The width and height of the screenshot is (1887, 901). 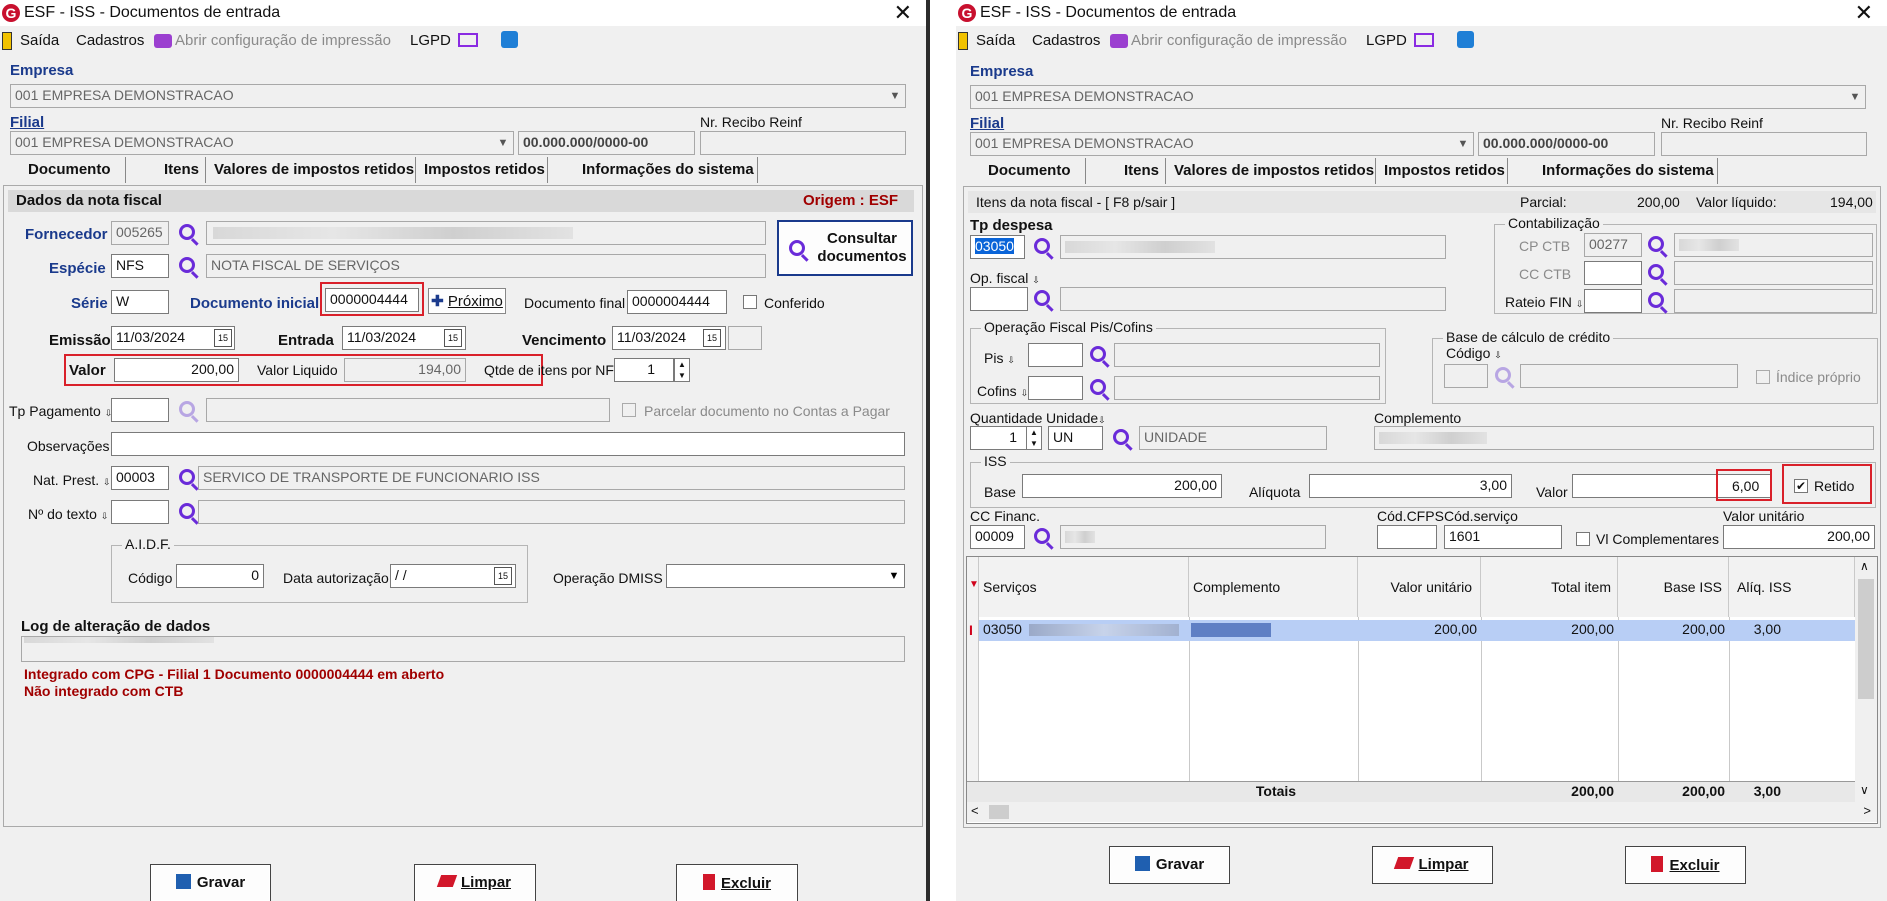 What do you see at coordinates (1422, 812) in the screenshot?
I see `horizontal-scrollbar: < >` at bounding box center [1422, 812].